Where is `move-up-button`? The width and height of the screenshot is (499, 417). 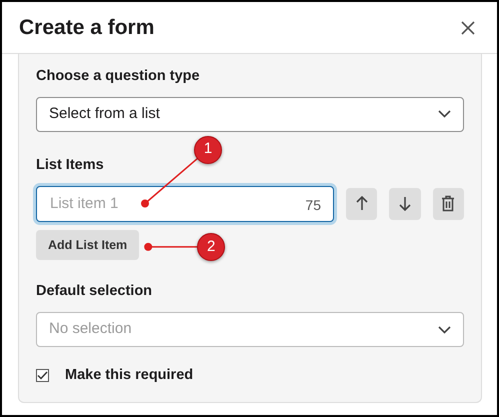 move-up-button is located at coordinates (362, 204).